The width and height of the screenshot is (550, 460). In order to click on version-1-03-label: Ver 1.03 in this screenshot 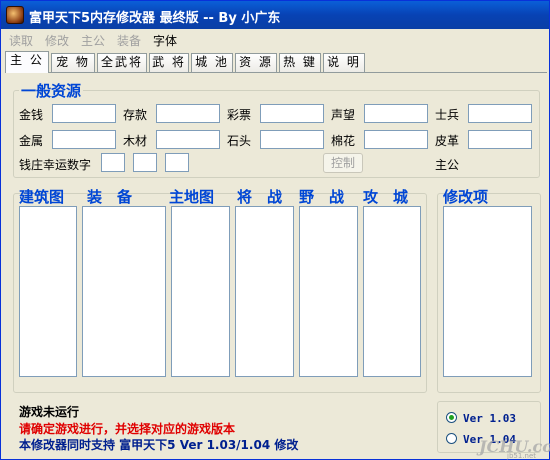, I will do `click(489, 418)`.